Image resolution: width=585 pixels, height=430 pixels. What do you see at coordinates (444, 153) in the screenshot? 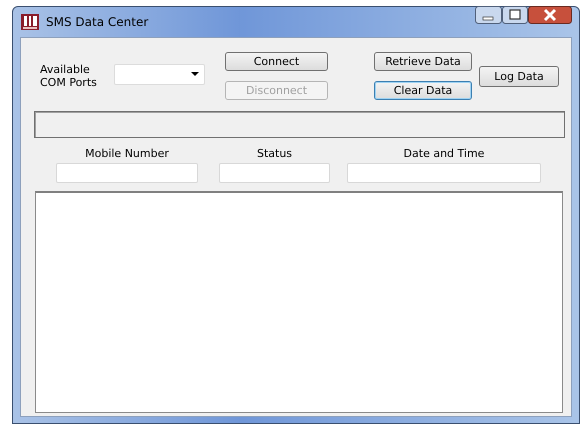
I see `field-label: Date and Time` at bounding box center [444, 153].